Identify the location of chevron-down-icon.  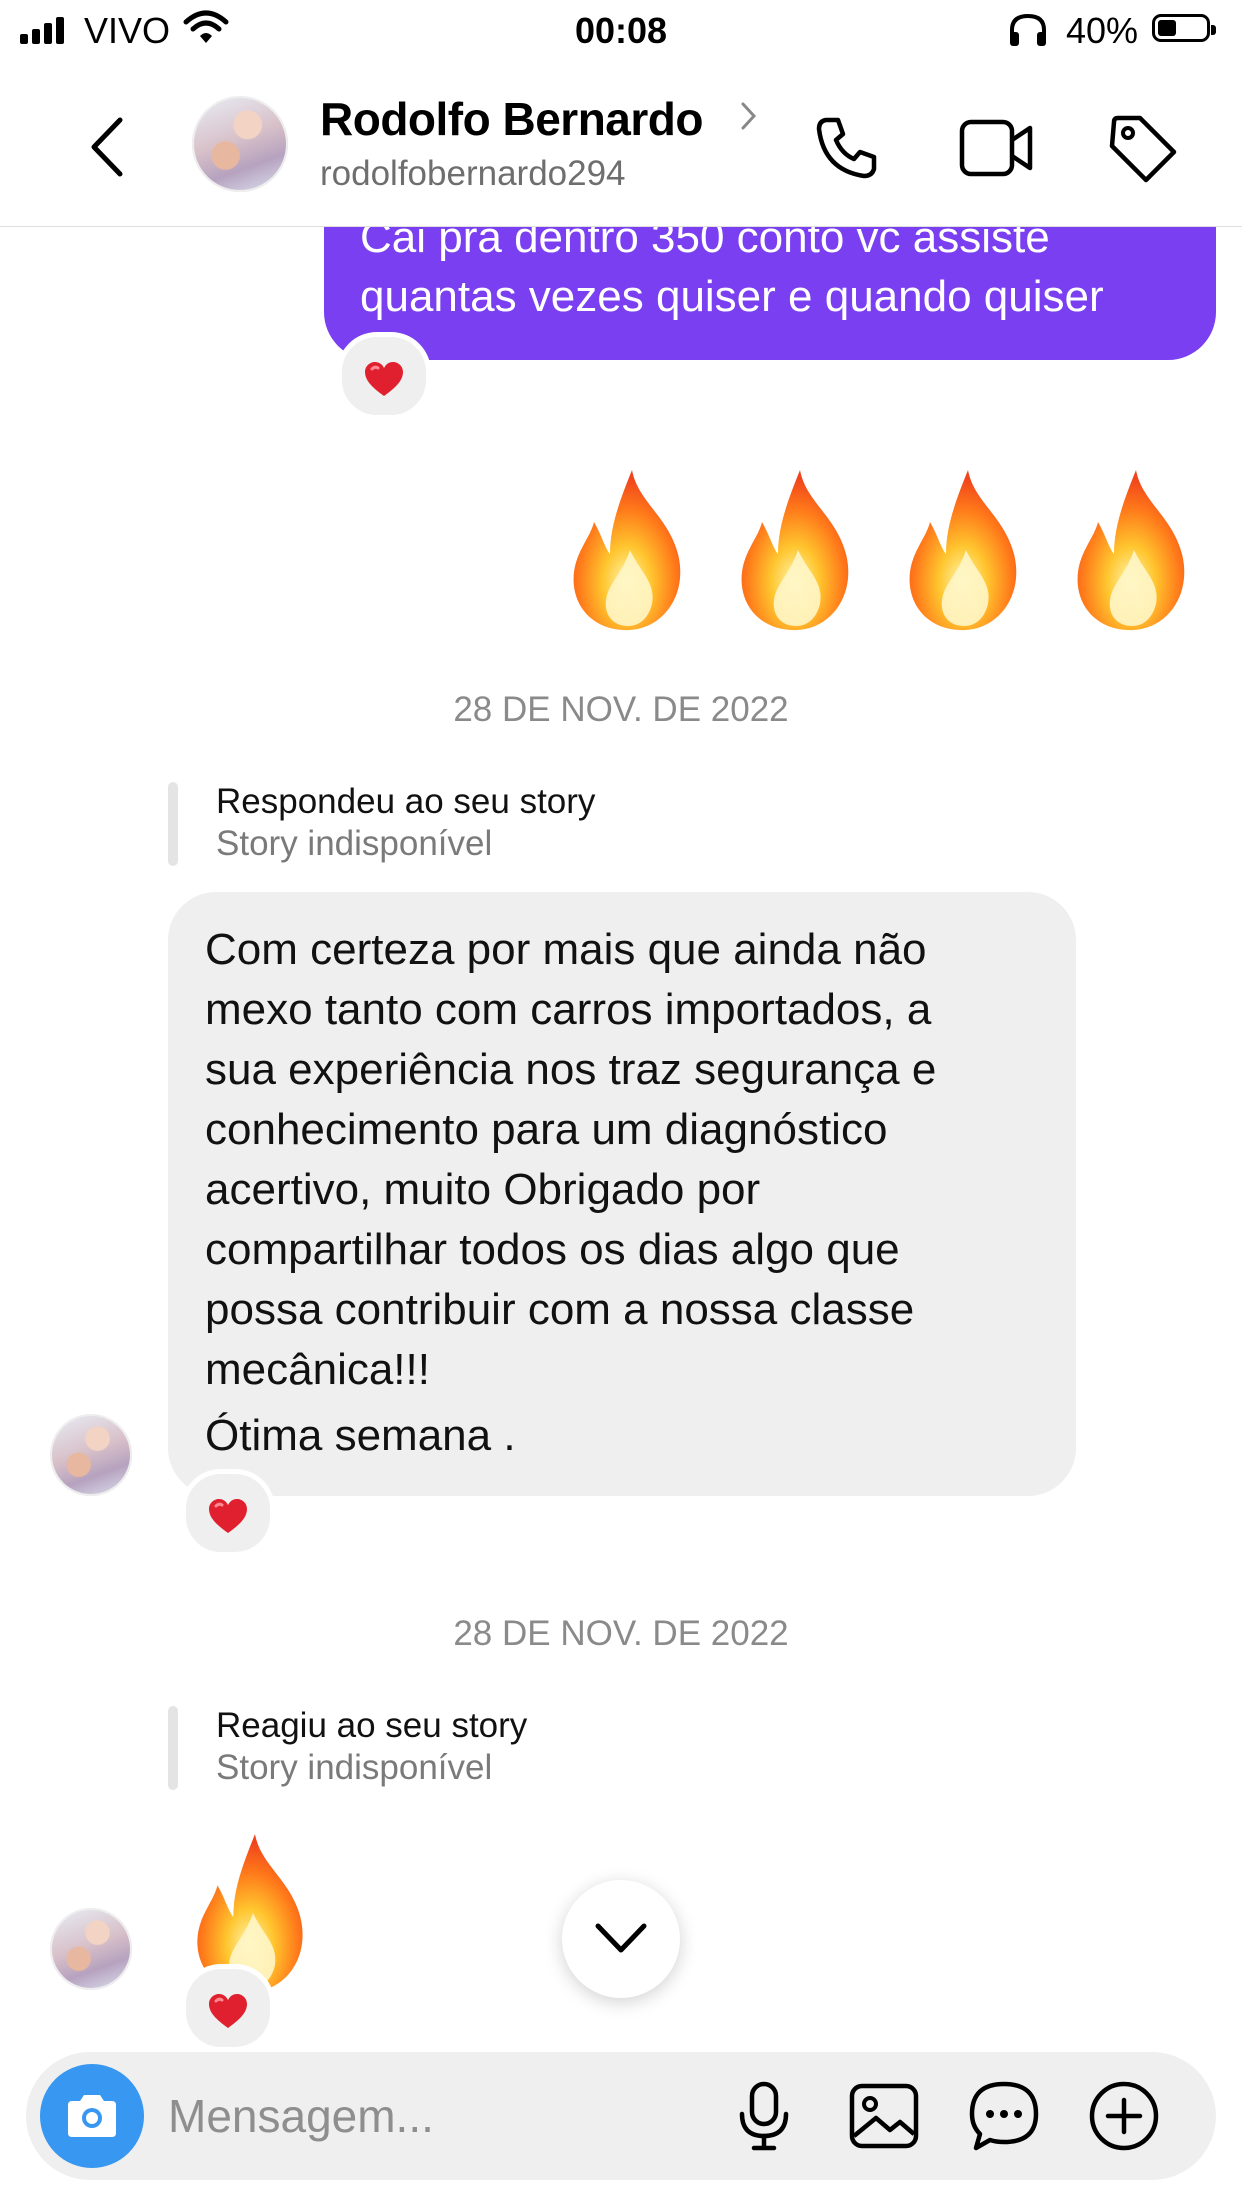
(621, 1938).